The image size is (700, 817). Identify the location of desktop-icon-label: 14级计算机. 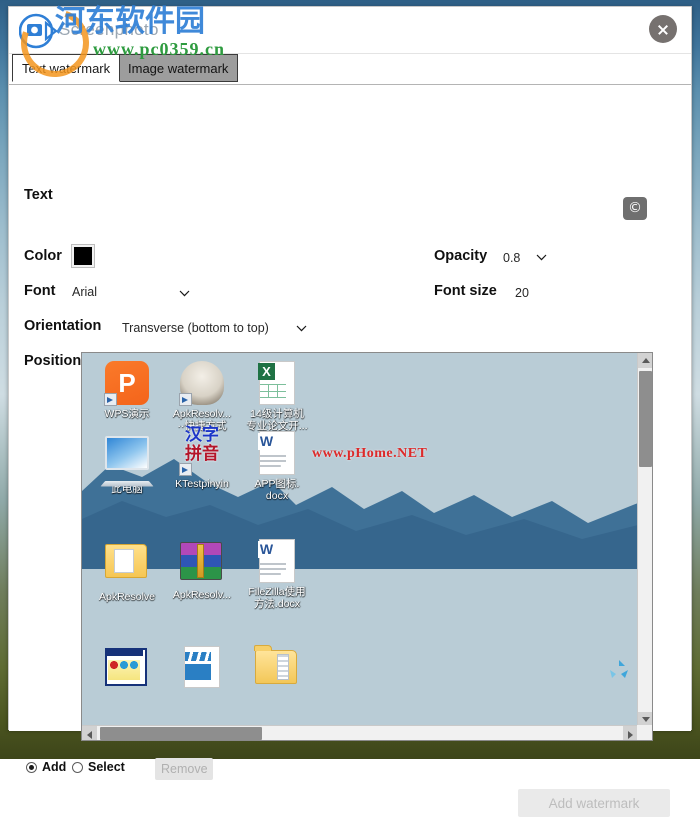
(277, 414).